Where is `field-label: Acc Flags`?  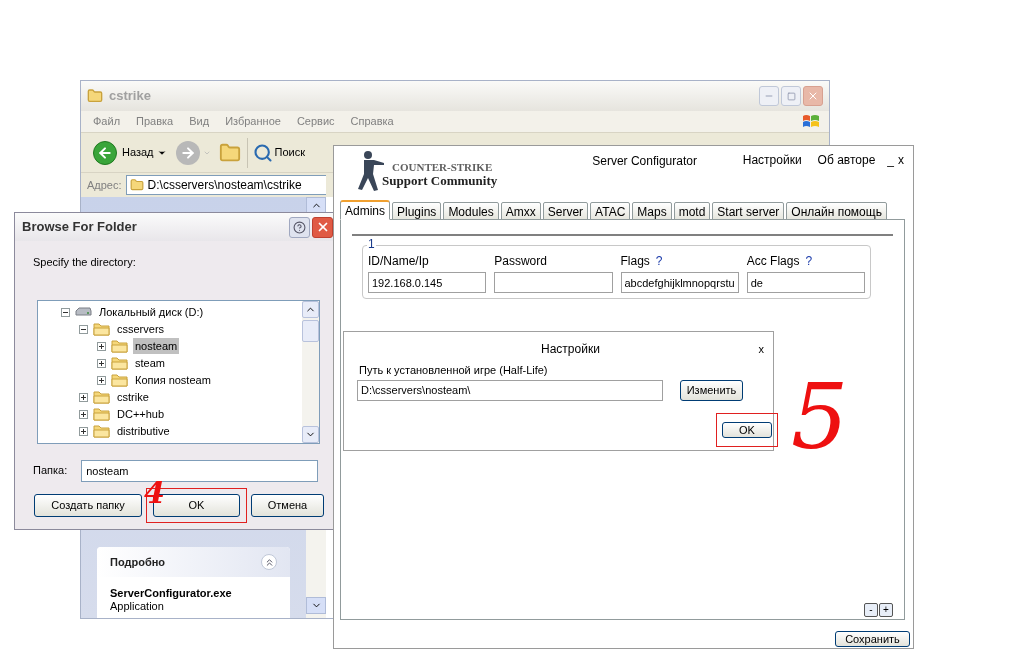 field-label: Acc Flags is located at coordinates (773, 261).